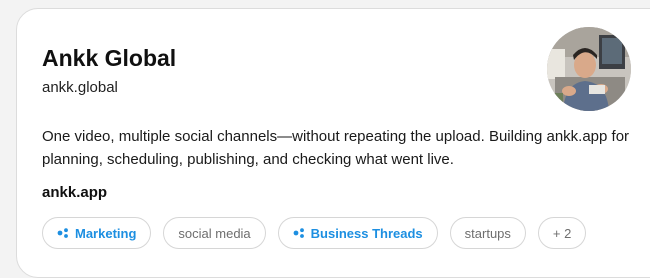 The height and width of the screenshot is (278, 650). I want to click on more-tags-label: + 2, so click(562, 233).